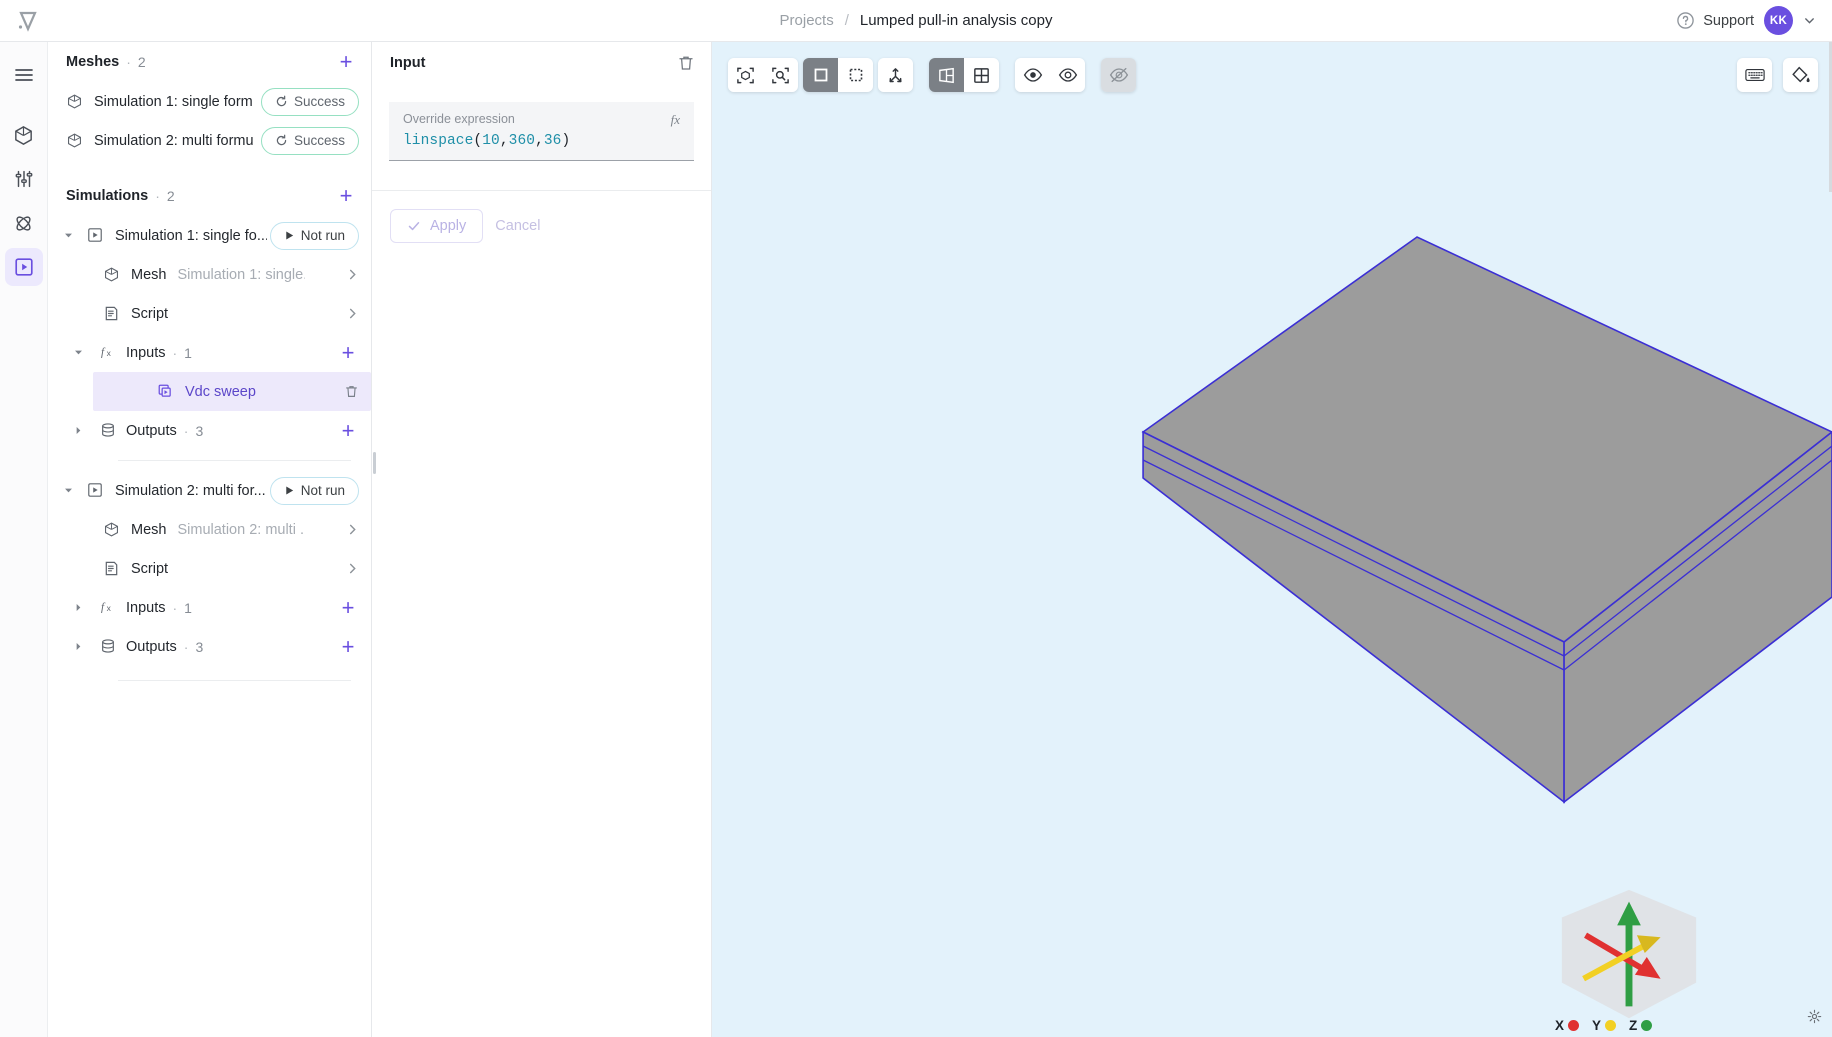 The height and width of the screenshot is (1037, 1832). Describe the element at coordinates (346, 62) in the screenshot. I see `add-mesh-button: +` at that location.